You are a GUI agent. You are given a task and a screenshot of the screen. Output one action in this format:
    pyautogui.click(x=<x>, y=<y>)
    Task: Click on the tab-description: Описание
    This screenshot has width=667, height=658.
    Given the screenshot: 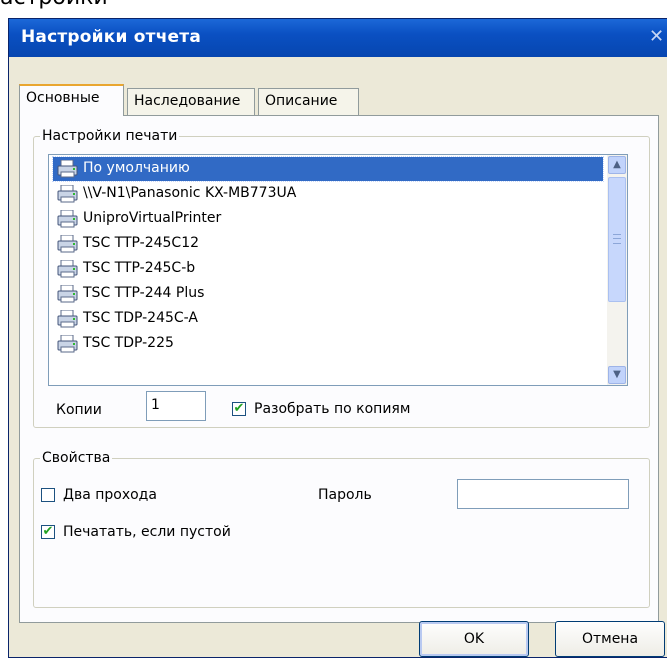 What is the action you would take?
    pyautogui.click(x=308, y=101)
    